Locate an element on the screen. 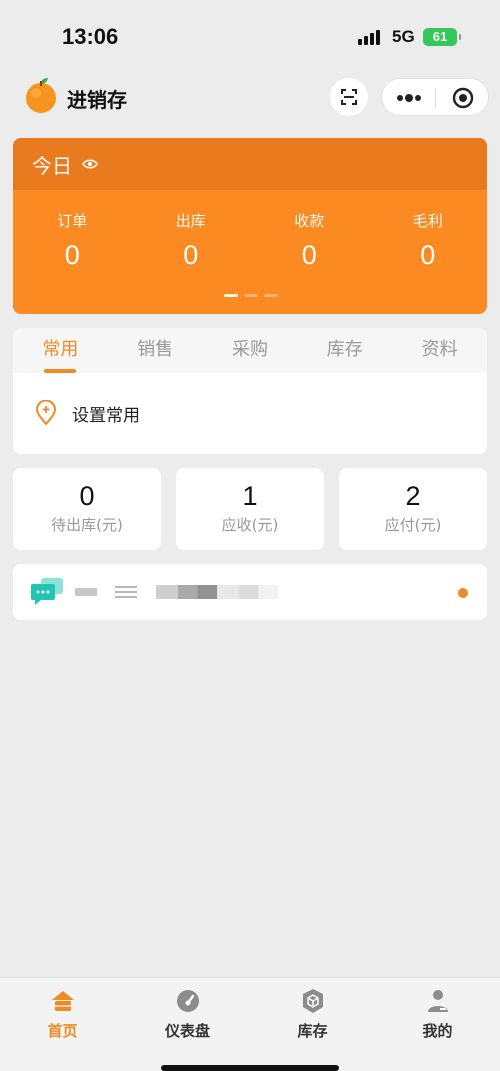 The height and width of the screenshot is (1071, 500). app-title: 进销存 is located at coordinates (97, 100).